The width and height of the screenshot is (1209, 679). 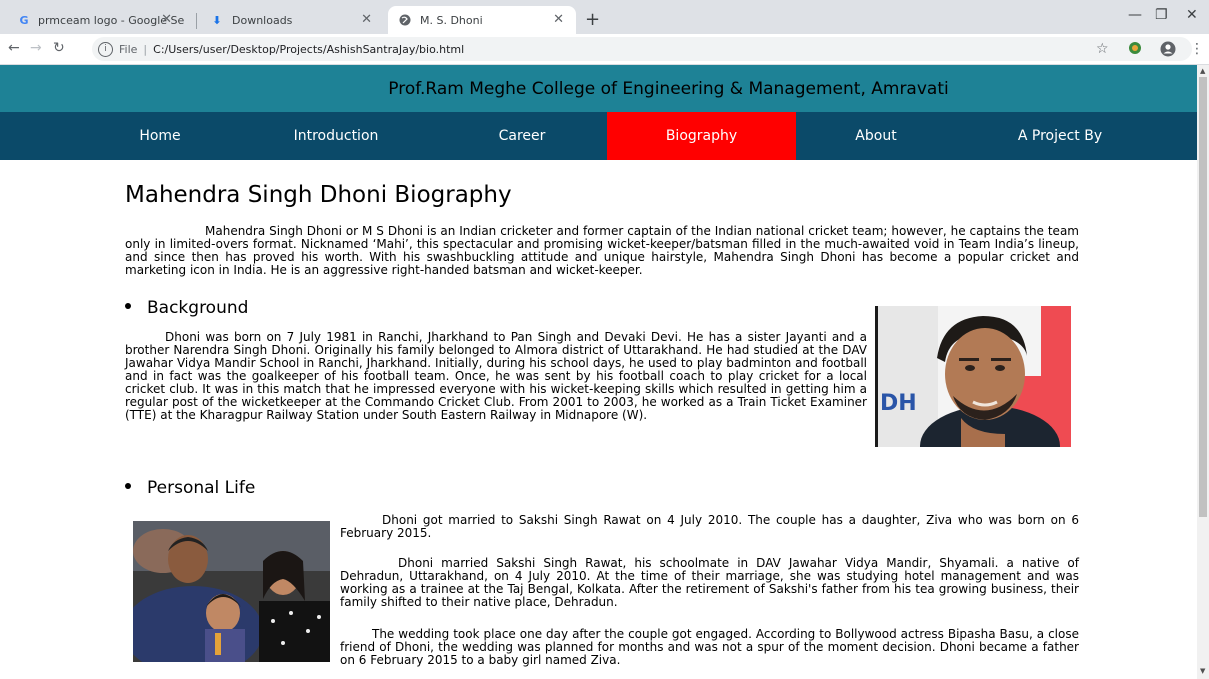 I want to click on minimize-icon: —, so click(x=1135, y=15).